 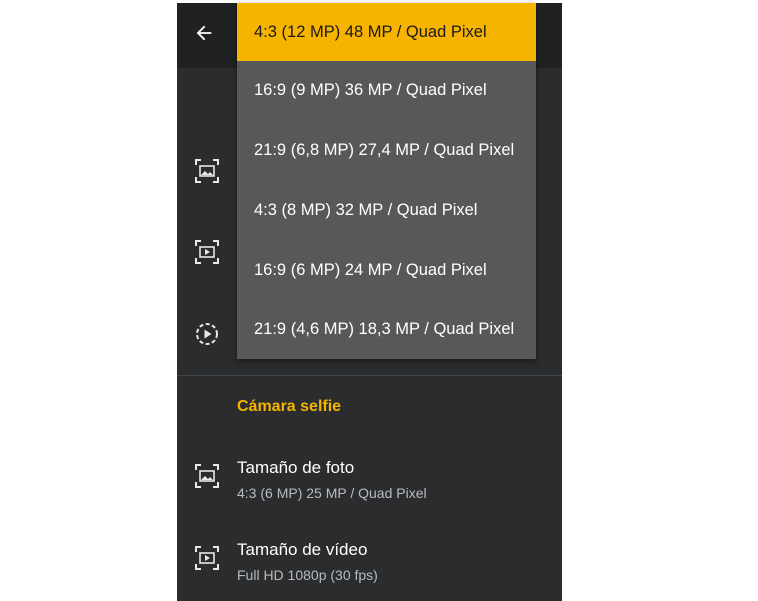 I want to click on back-button, so click(x=204, y=33).